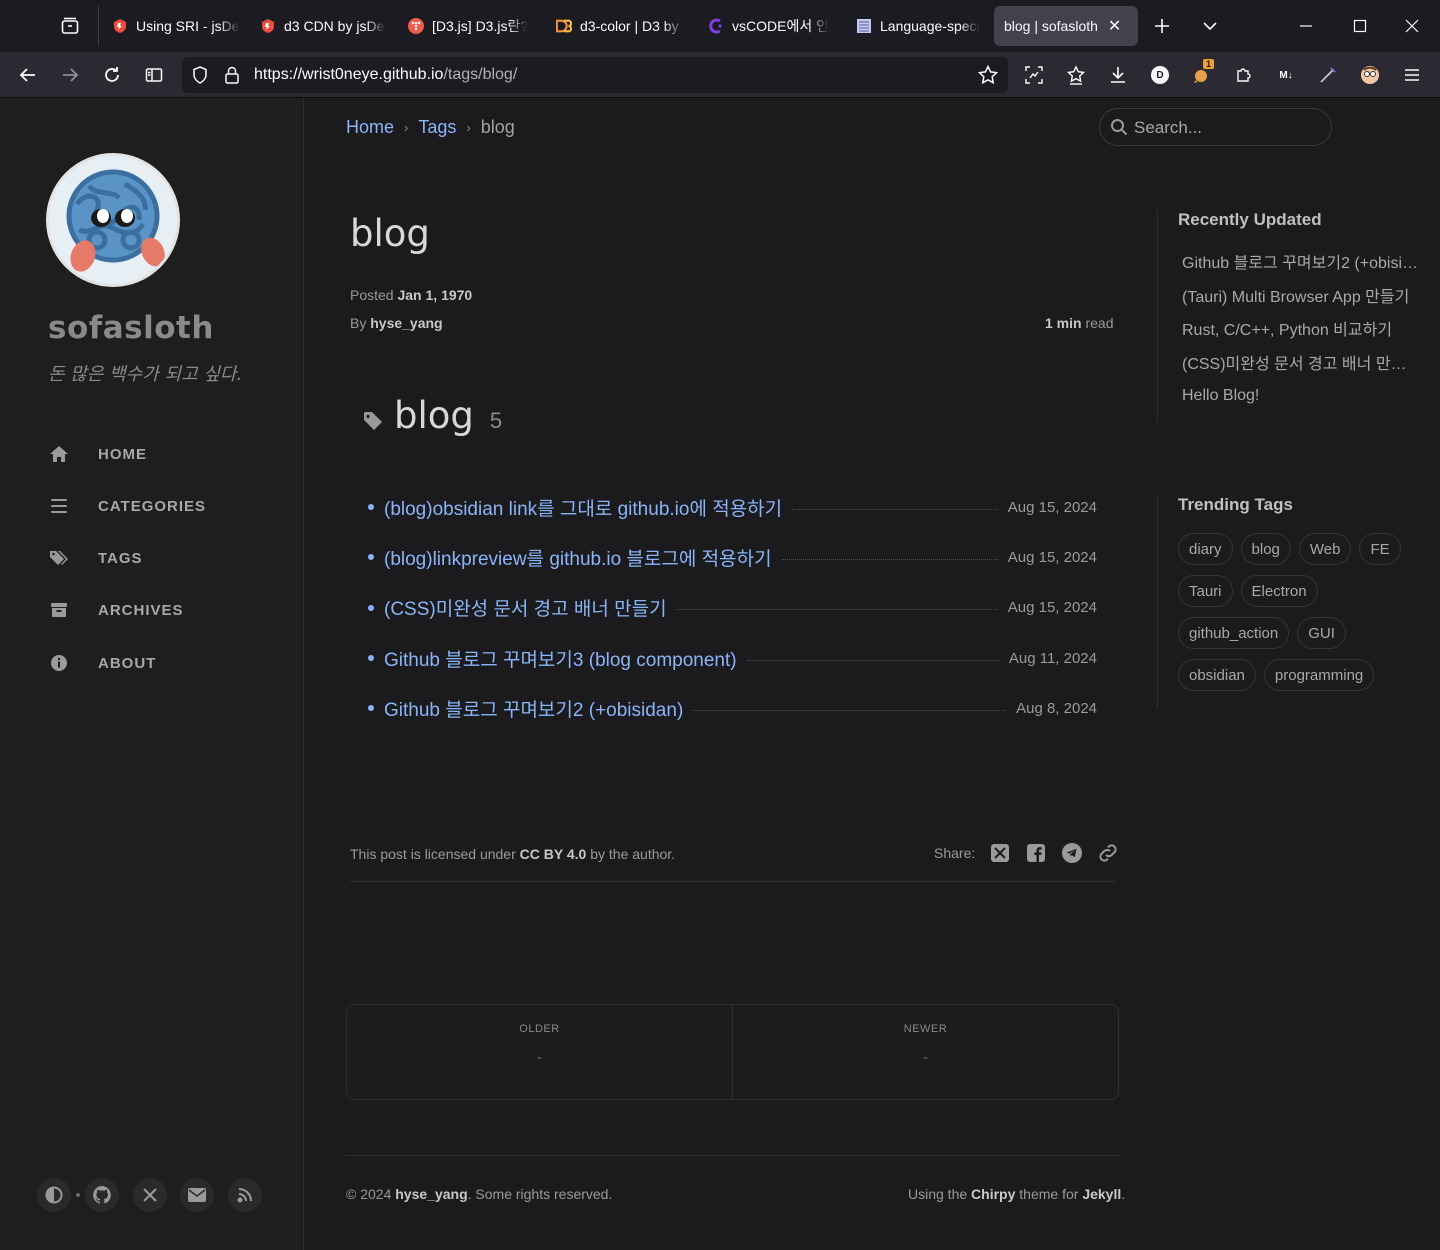 This screenshot has width=1440, height=1250. What do you see at coordinates (1265, 549) in the screenshot?
I see `tag-chip: blog` at bounding box center [1265, 549].